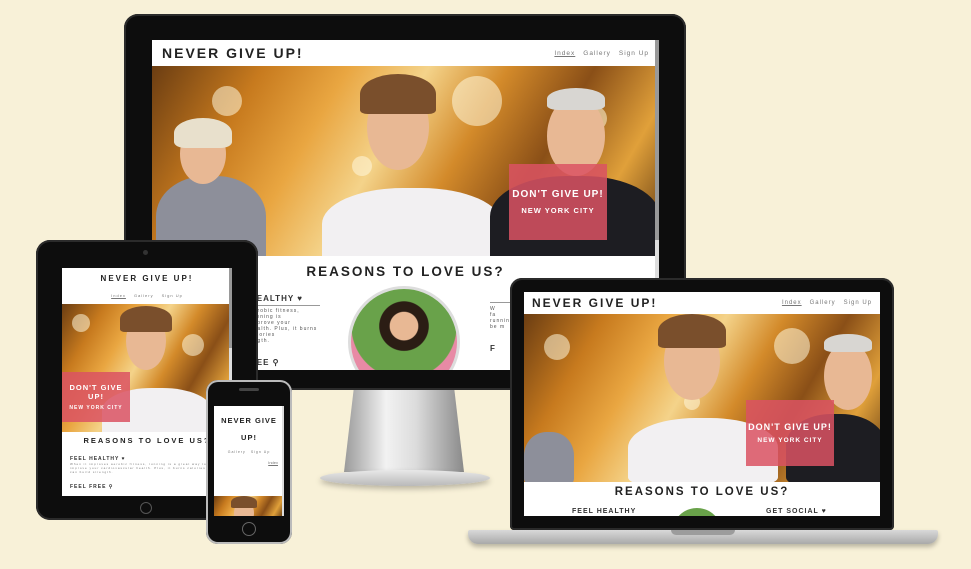 The image size is (971, 569). Describe the element at coordinates (823, 303) in the screenshot. I see `laptop-nav-gallery: Gallery` at that location.